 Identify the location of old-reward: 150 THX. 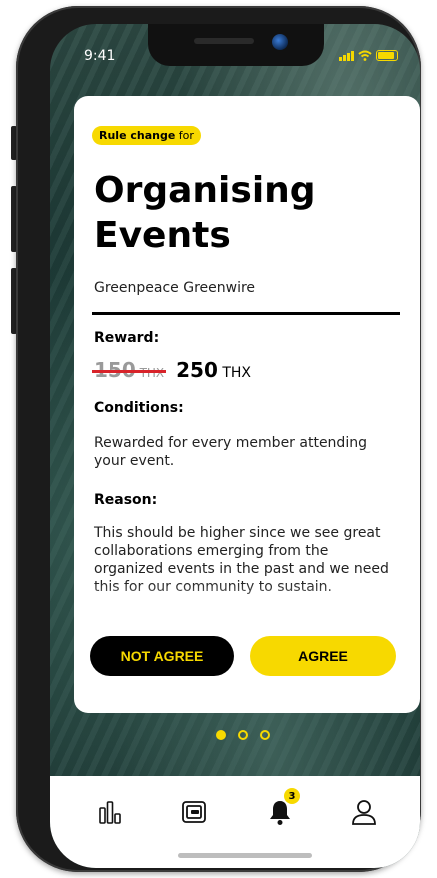
(129, 370).